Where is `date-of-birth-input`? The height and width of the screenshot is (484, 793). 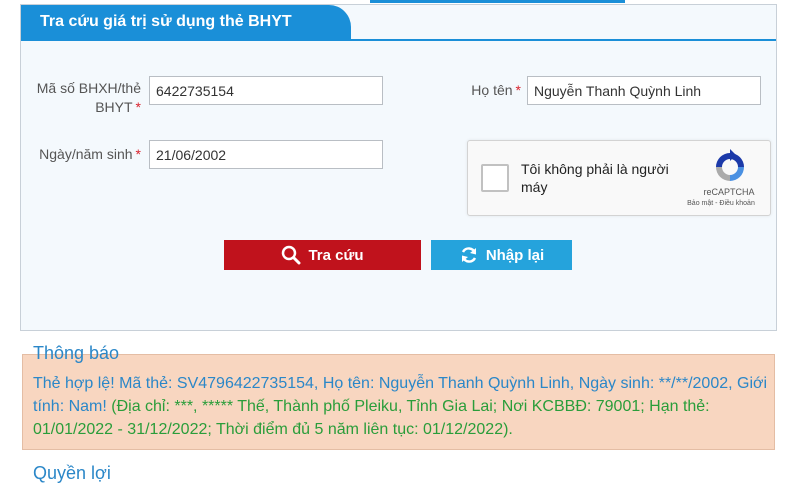 date-of-birth-input is located at coordinates (266, 154).